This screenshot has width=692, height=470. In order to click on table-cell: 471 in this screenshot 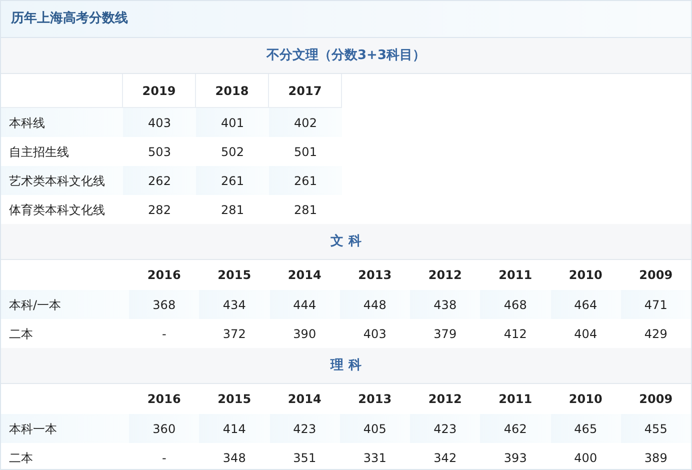, I will do `click(655, 304)`.